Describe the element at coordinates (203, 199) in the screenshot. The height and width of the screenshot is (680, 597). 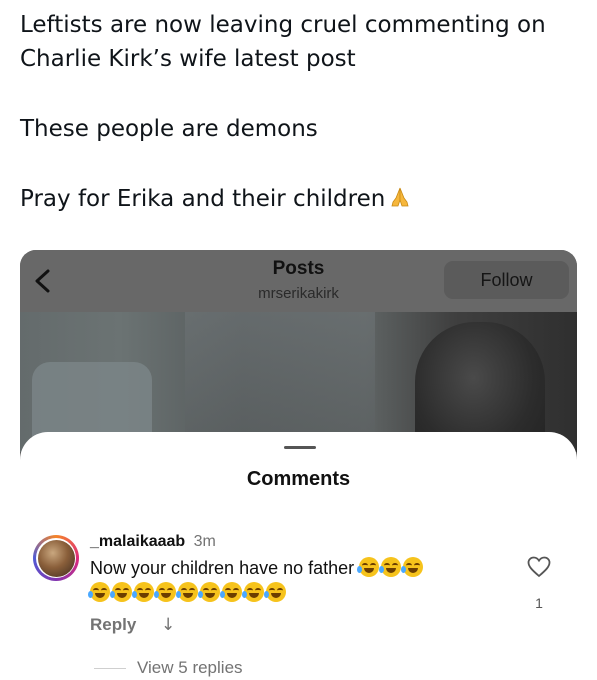
I see `tweet-line-text: Pray for Erika and their children` at that location.